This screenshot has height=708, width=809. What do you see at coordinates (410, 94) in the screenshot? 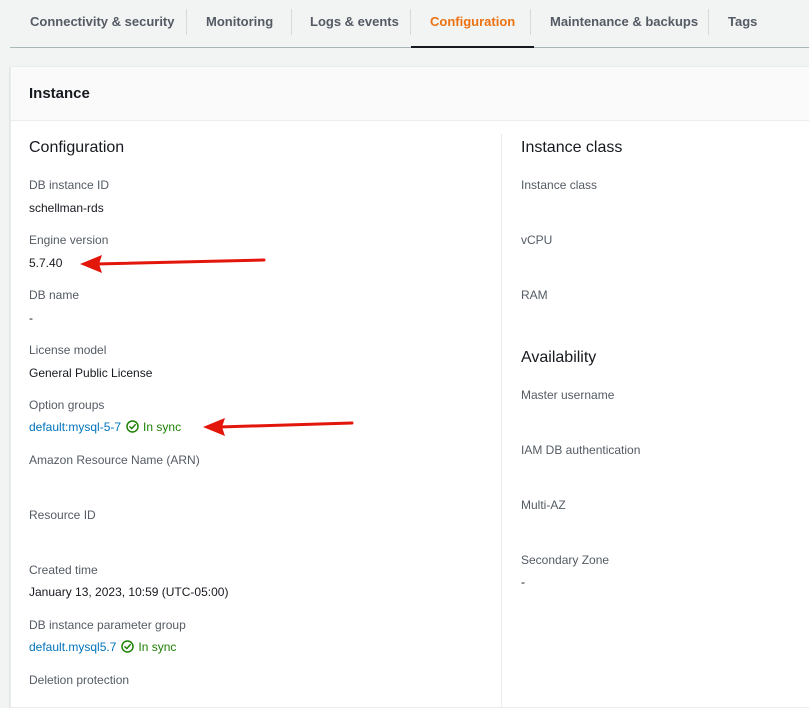
I see `panel-header: Instance` at bounding box center [410, 94].